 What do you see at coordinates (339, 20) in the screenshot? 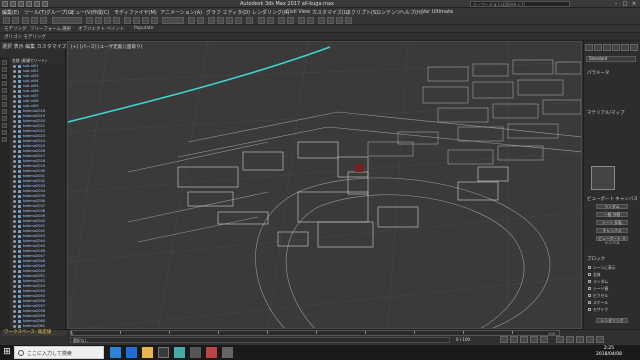
I see `rendered-frame-window-icon` at bounding box center [339, 20].